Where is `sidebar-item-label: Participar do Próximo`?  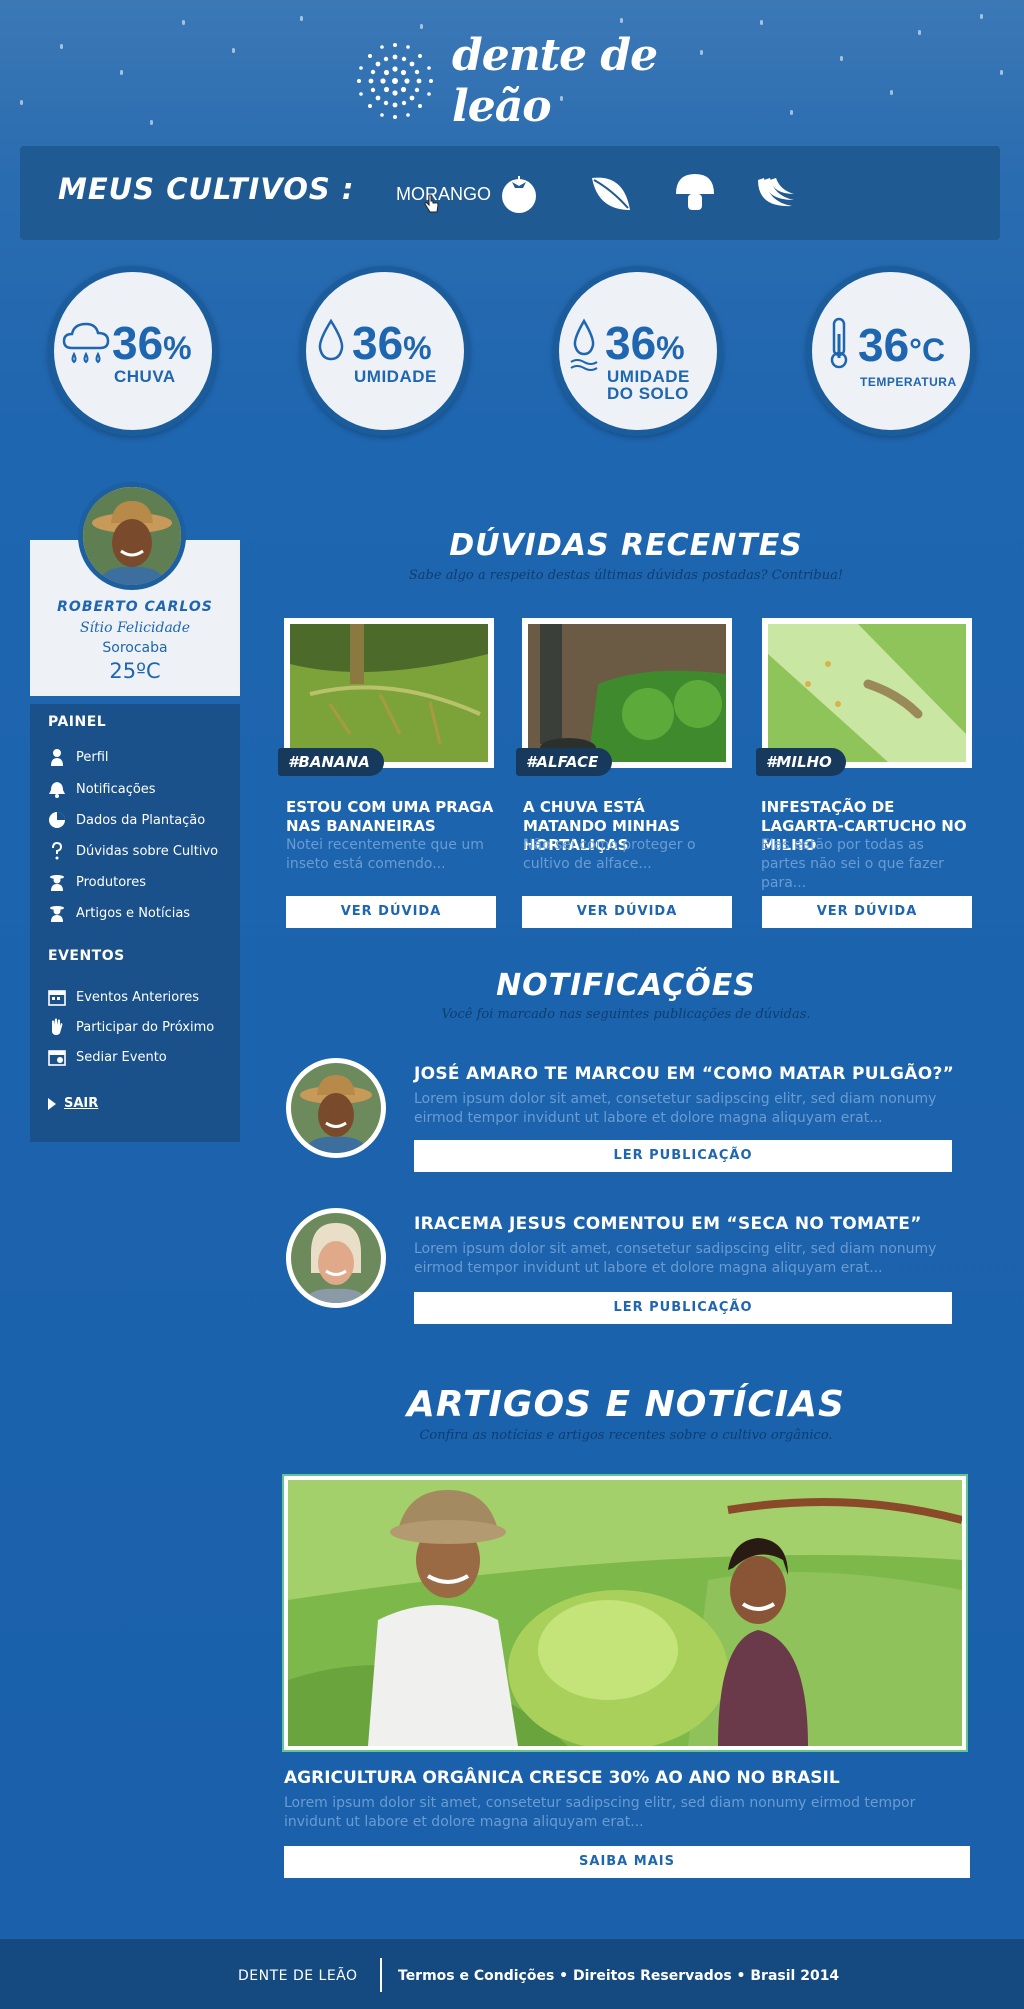
sidebar-item-label: Participar do Próximo is located at coordinates (145, 1027).